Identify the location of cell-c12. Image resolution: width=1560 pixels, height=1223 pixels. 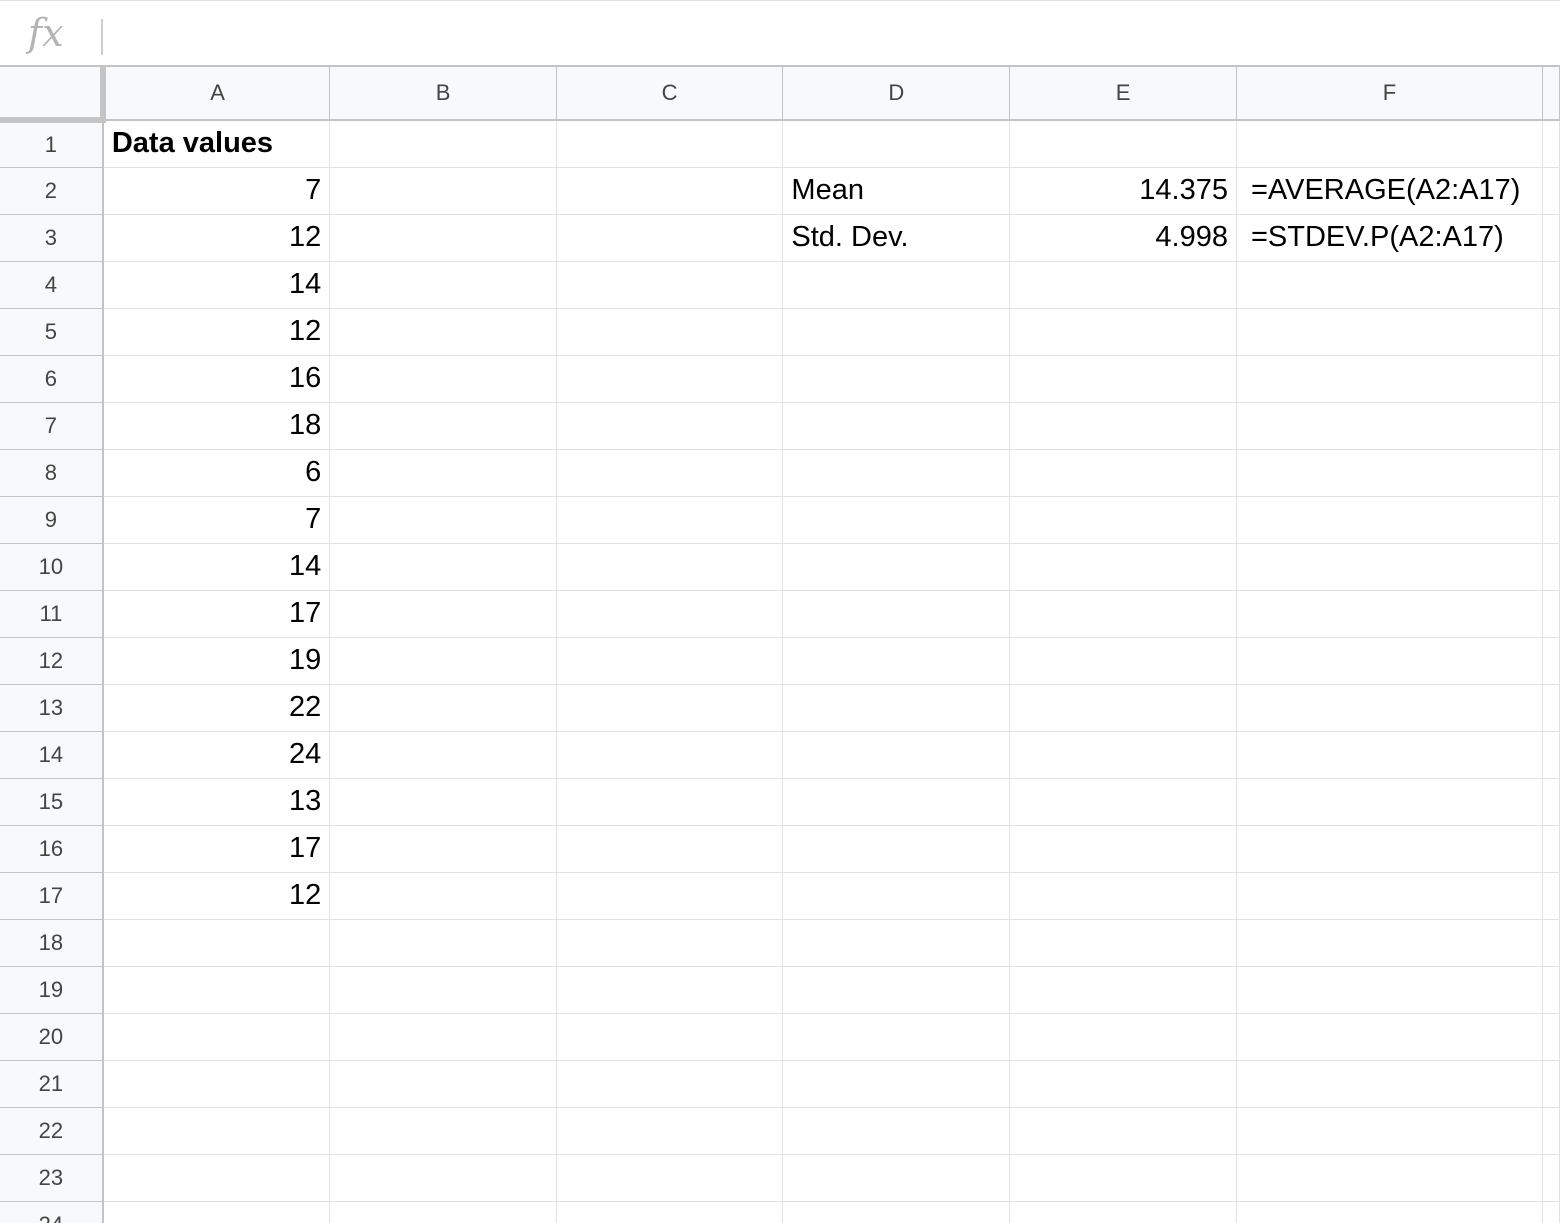
(670, 661).